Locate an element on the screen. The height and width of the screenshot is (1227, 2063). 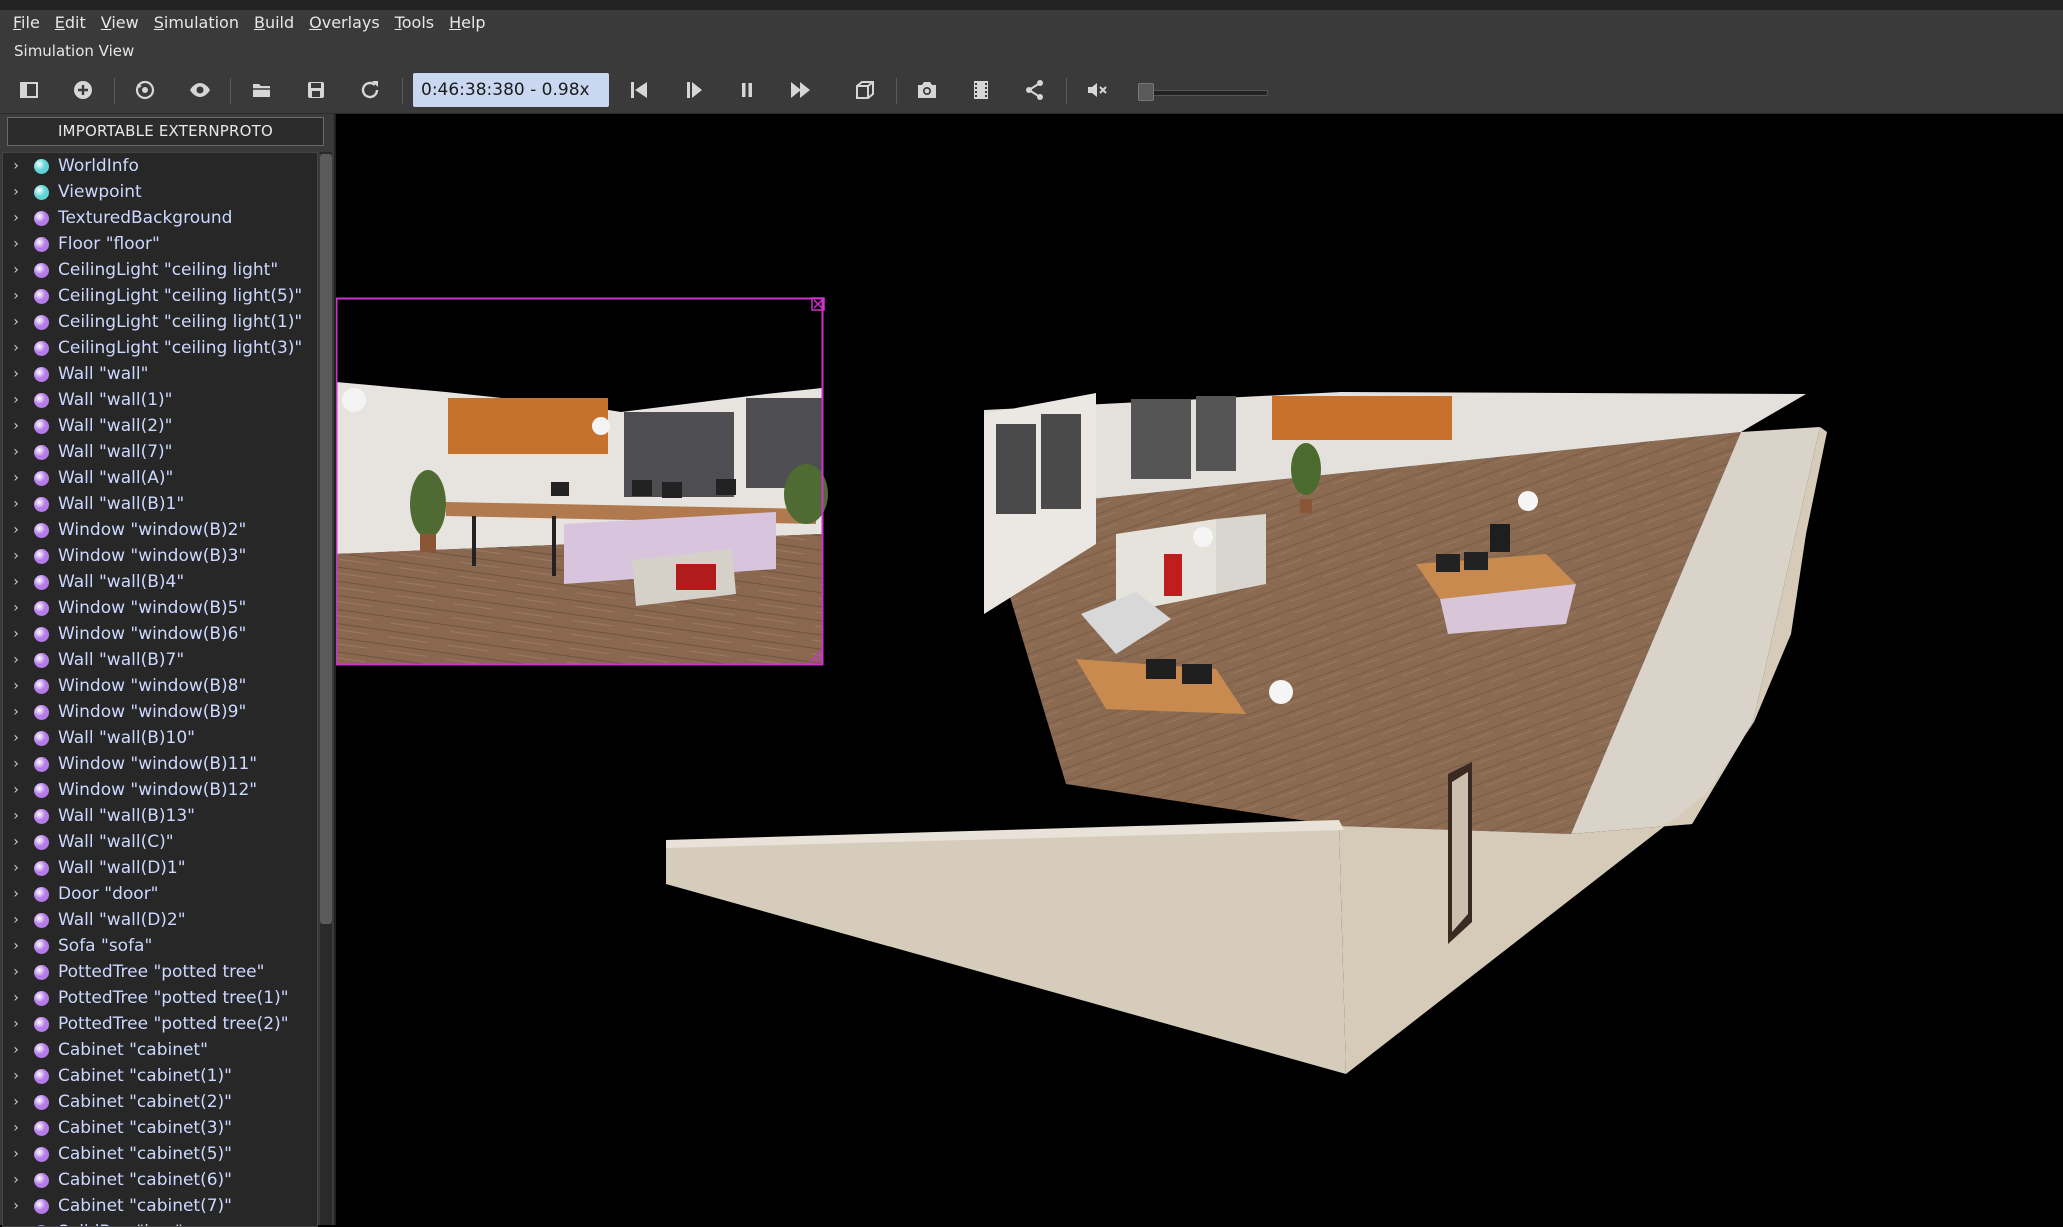
tree-item: ›Cabinet "cabinet(7)" is located at coordinates (160, 1206).